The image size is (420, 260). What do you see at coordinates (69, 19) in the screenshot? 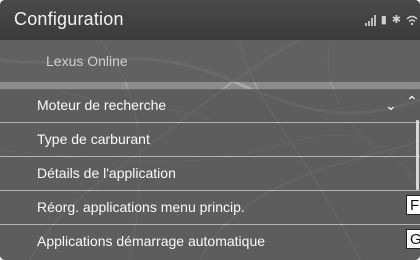
I see `page-title: Configuration` at bounding box center [69, 19].